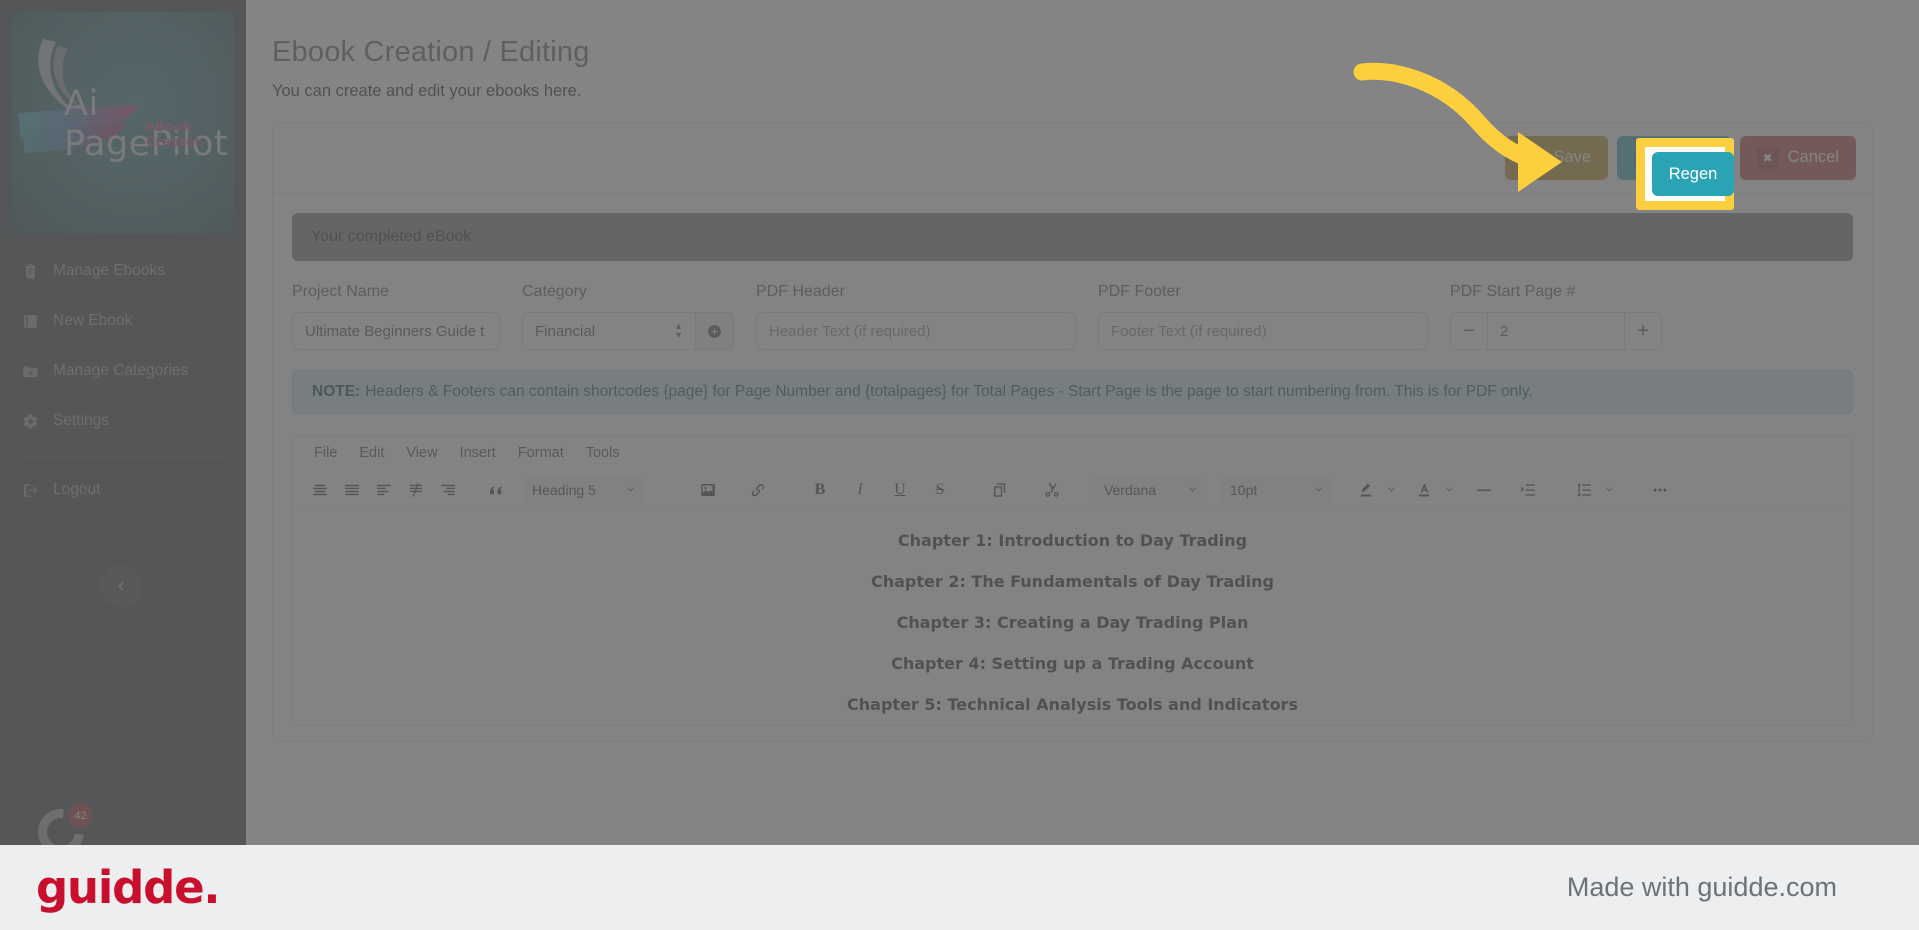 Image resolution: width=1919 pixels, height=930 pixels. I want to click on pdf-start-page-field-group: PDF Start Page # − 2 +, so click(1556, 316).